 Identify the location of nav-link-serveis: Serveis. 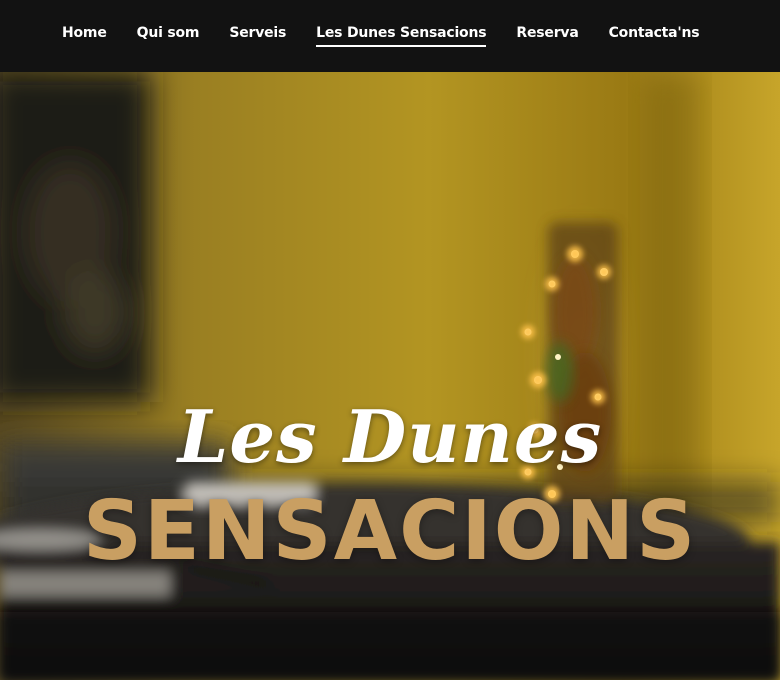
(257, 34).